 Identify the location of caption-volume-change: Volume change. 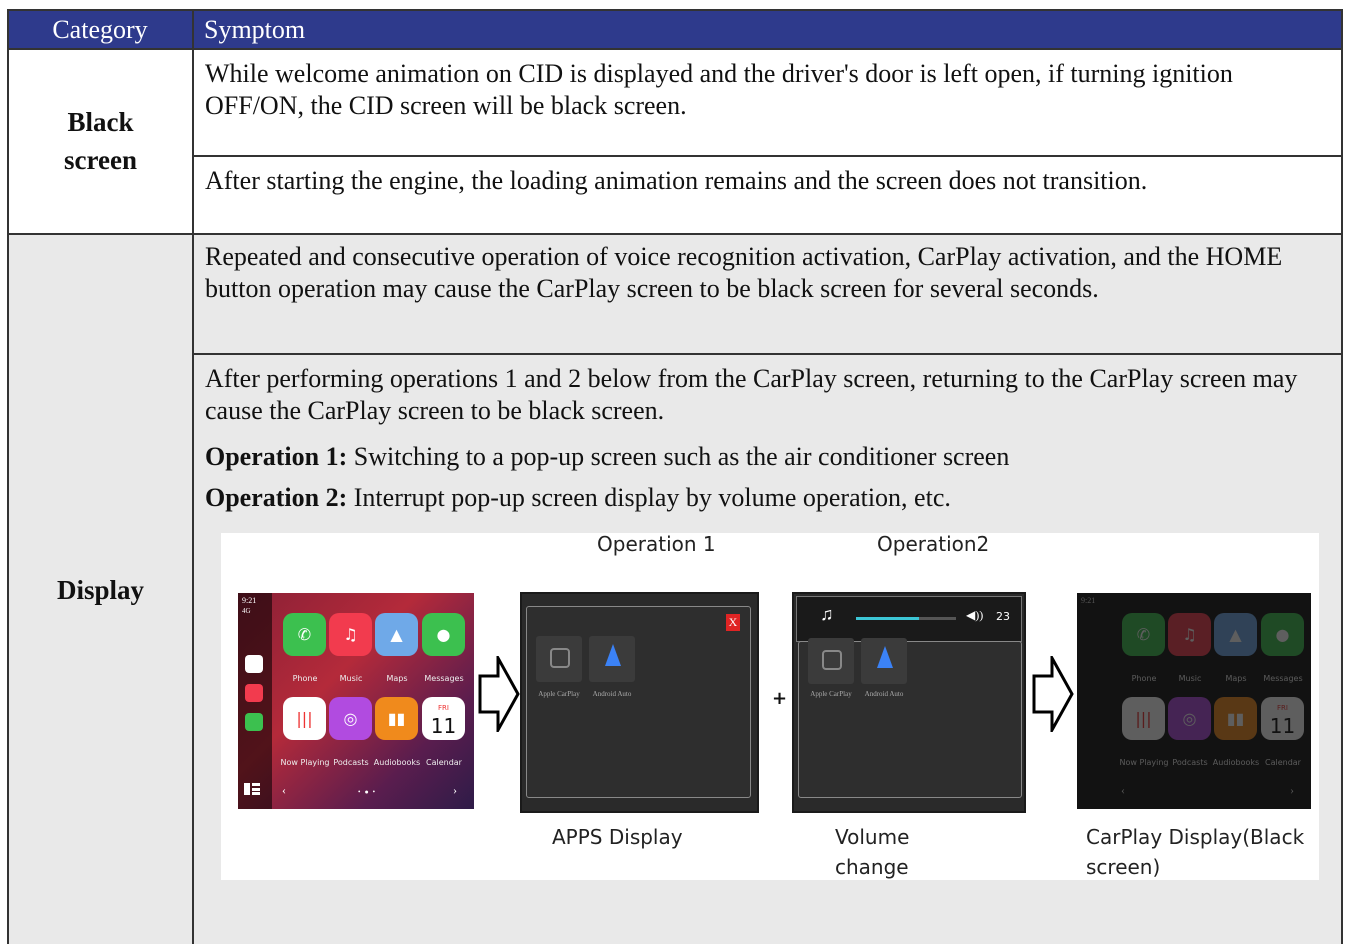
(872, 852).